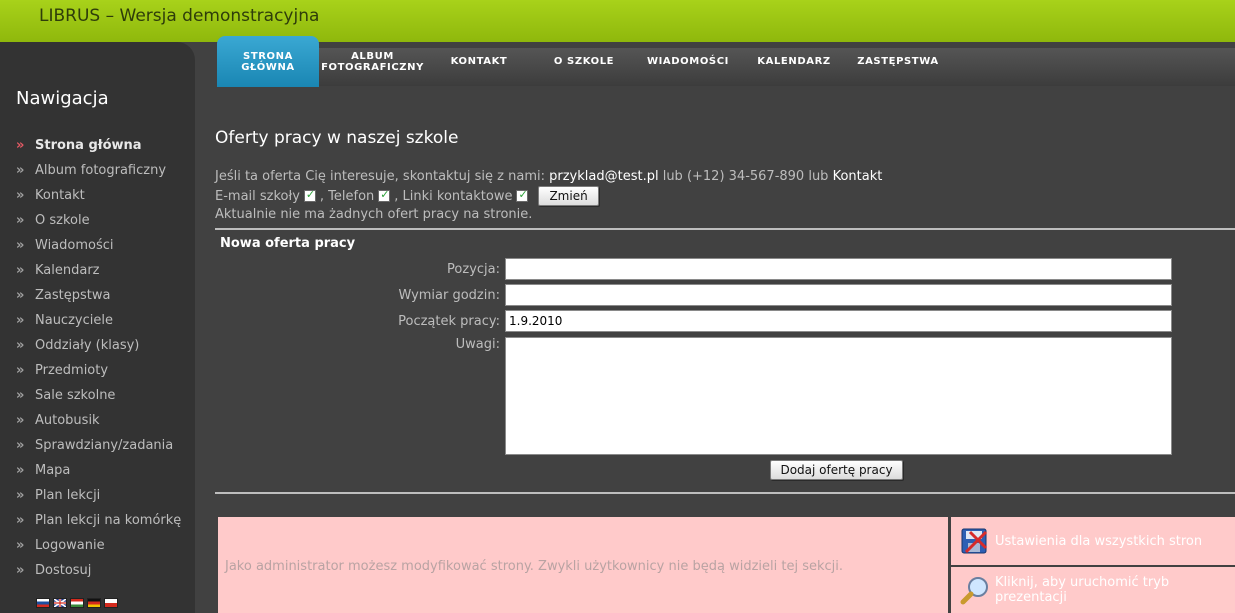 Image resolution: width=1235 pixels, height=613 pixels. Describe the element at coordinates (568, 196) in the screenshot. I see `change-button: Zmień` at that location.